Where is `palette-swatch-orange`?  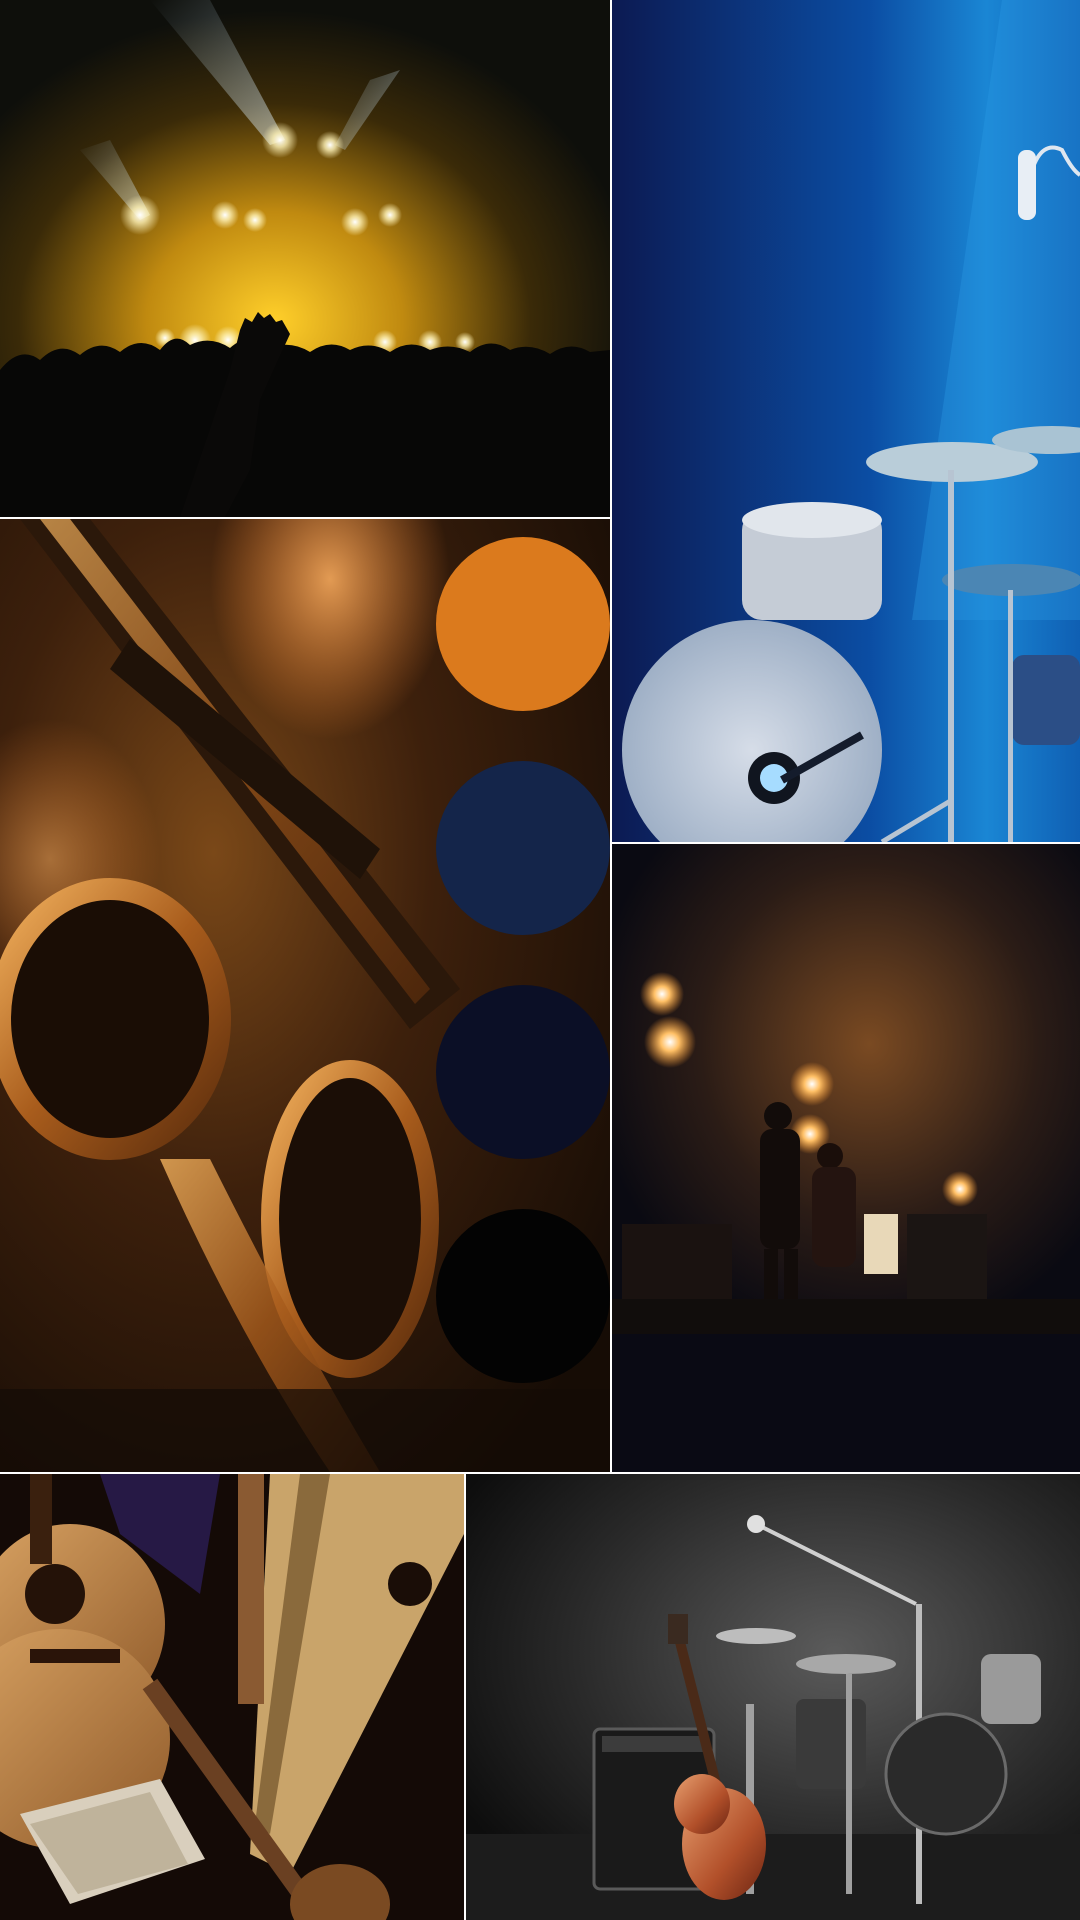 palette-swatch-orange is located at coordinates (523, 624).